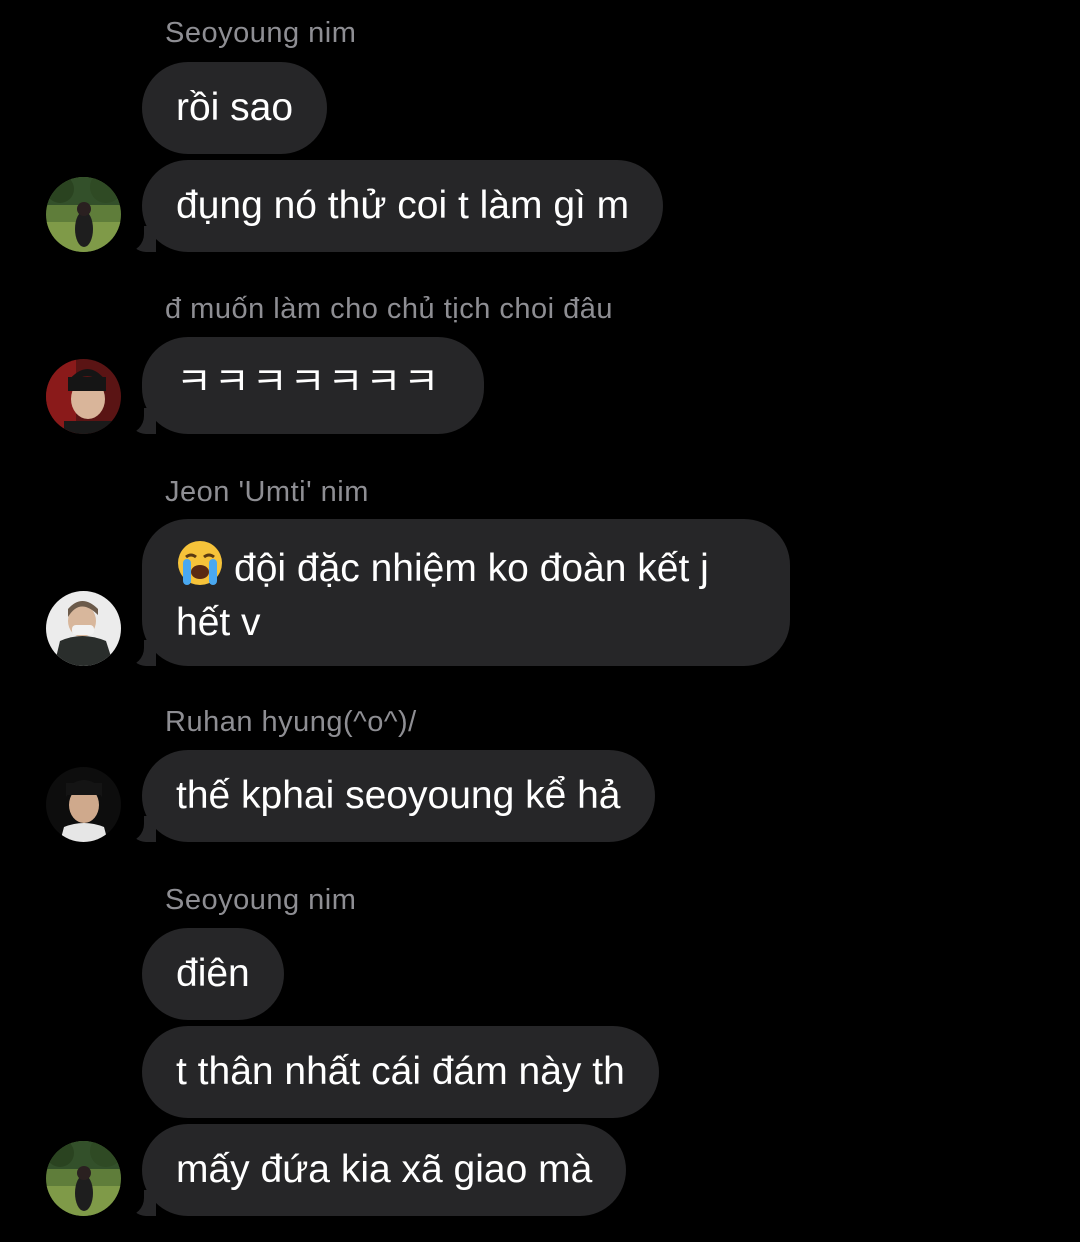 The width and height of the screenshot is (1080, 1242). I want to click on message-bubble: t thân nhất cái đám này th, so click(400, 1072).